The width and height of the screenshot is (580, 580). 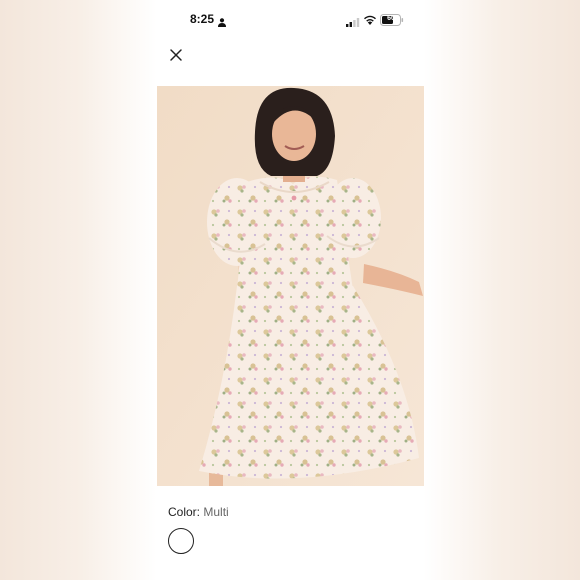 I want to click on color-label: Color: Multi, so click(x=198, y=512).